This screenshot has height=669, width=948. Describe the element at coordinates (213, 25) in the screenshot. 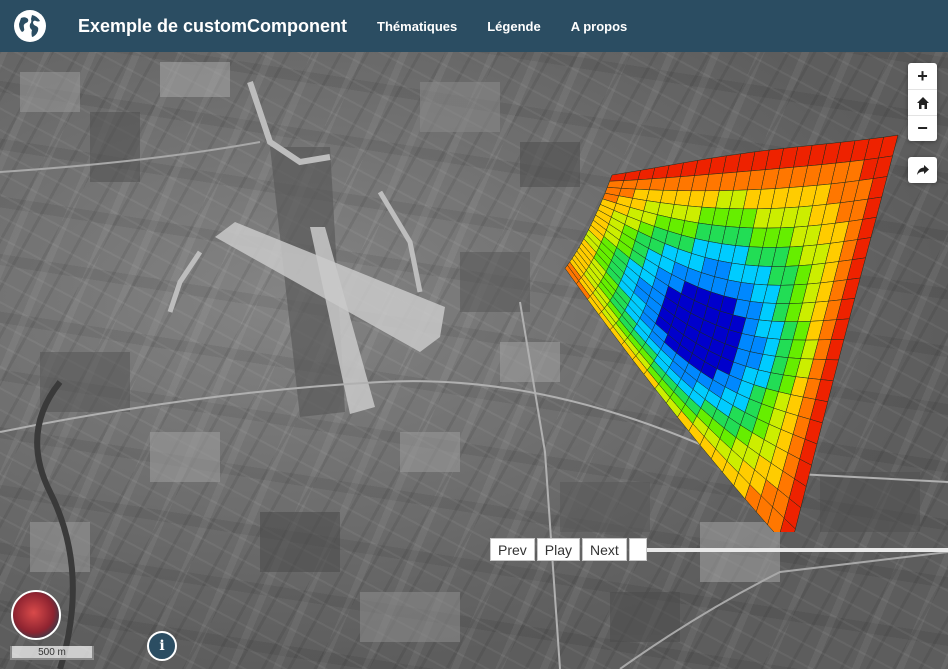

I see `app-title: Exemple de customComponent` at that location.